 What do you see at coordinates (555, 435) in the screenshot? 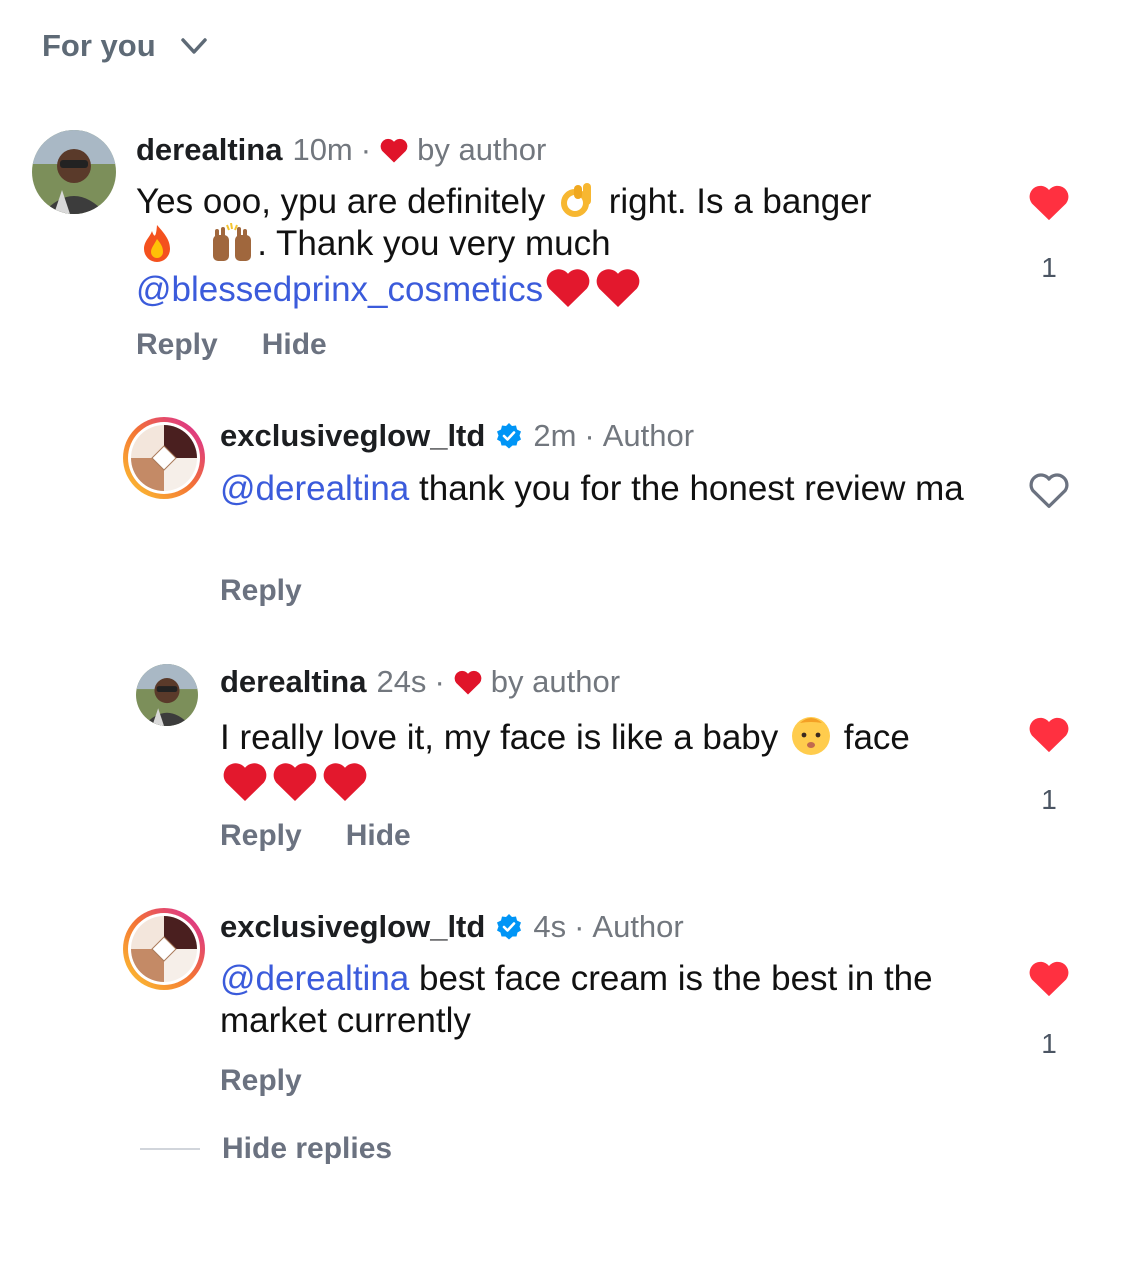
I see `timestamp: 2m` at bounding box center [555, 435].